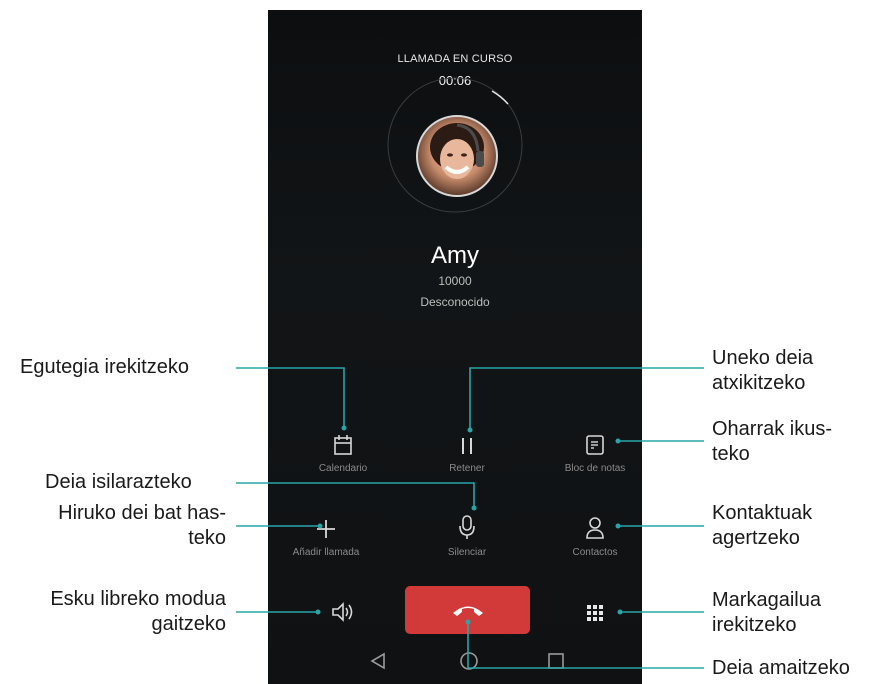 Image resolution: width=888 pixels, height=684 pixels. Describe the element at coordinates (138, 599) in the screenshot. I see `annotation-speaker-line1: Esku libreko modua` at that location.